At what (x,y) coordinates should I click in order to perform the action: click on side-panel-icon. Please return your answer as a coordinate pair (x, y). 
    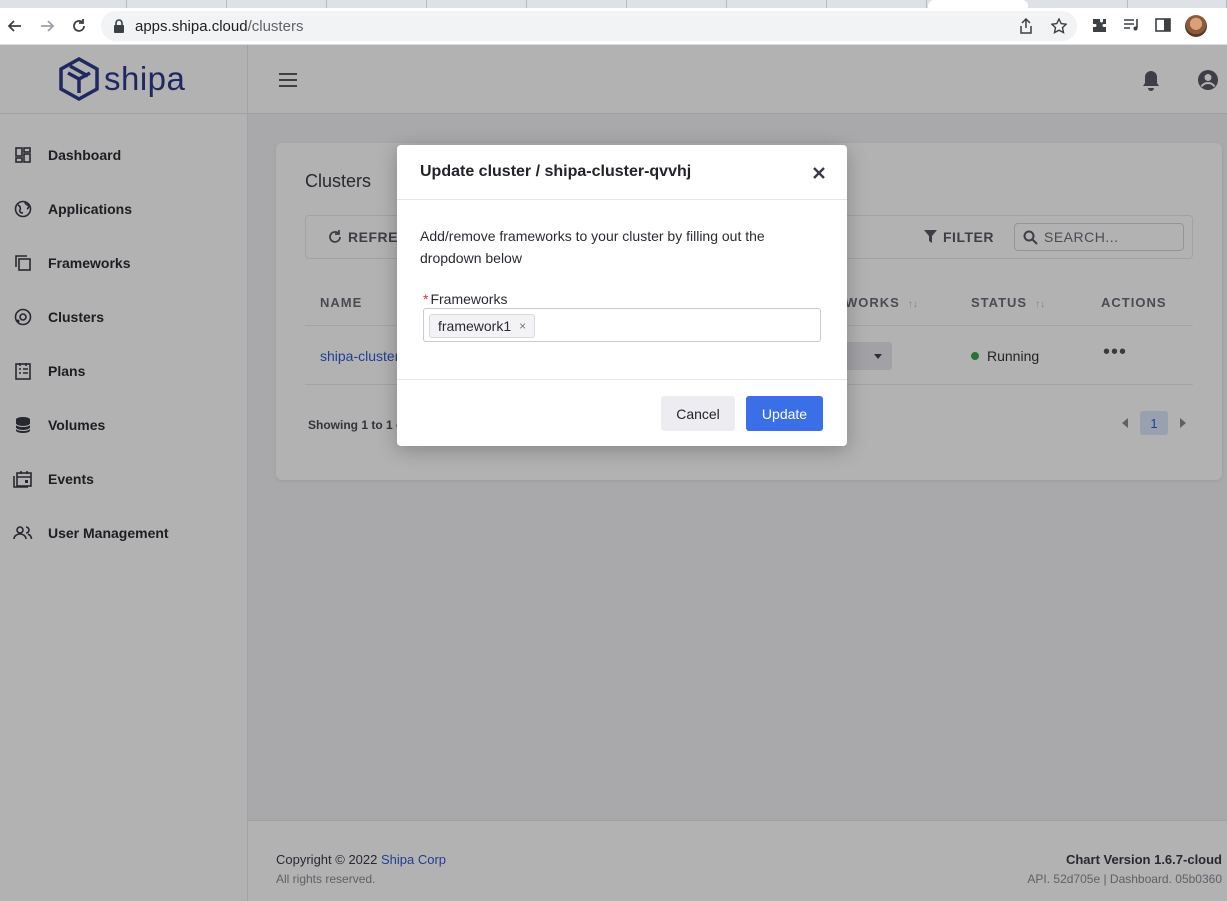
    Looking at the image, I should click on (1163, 25).